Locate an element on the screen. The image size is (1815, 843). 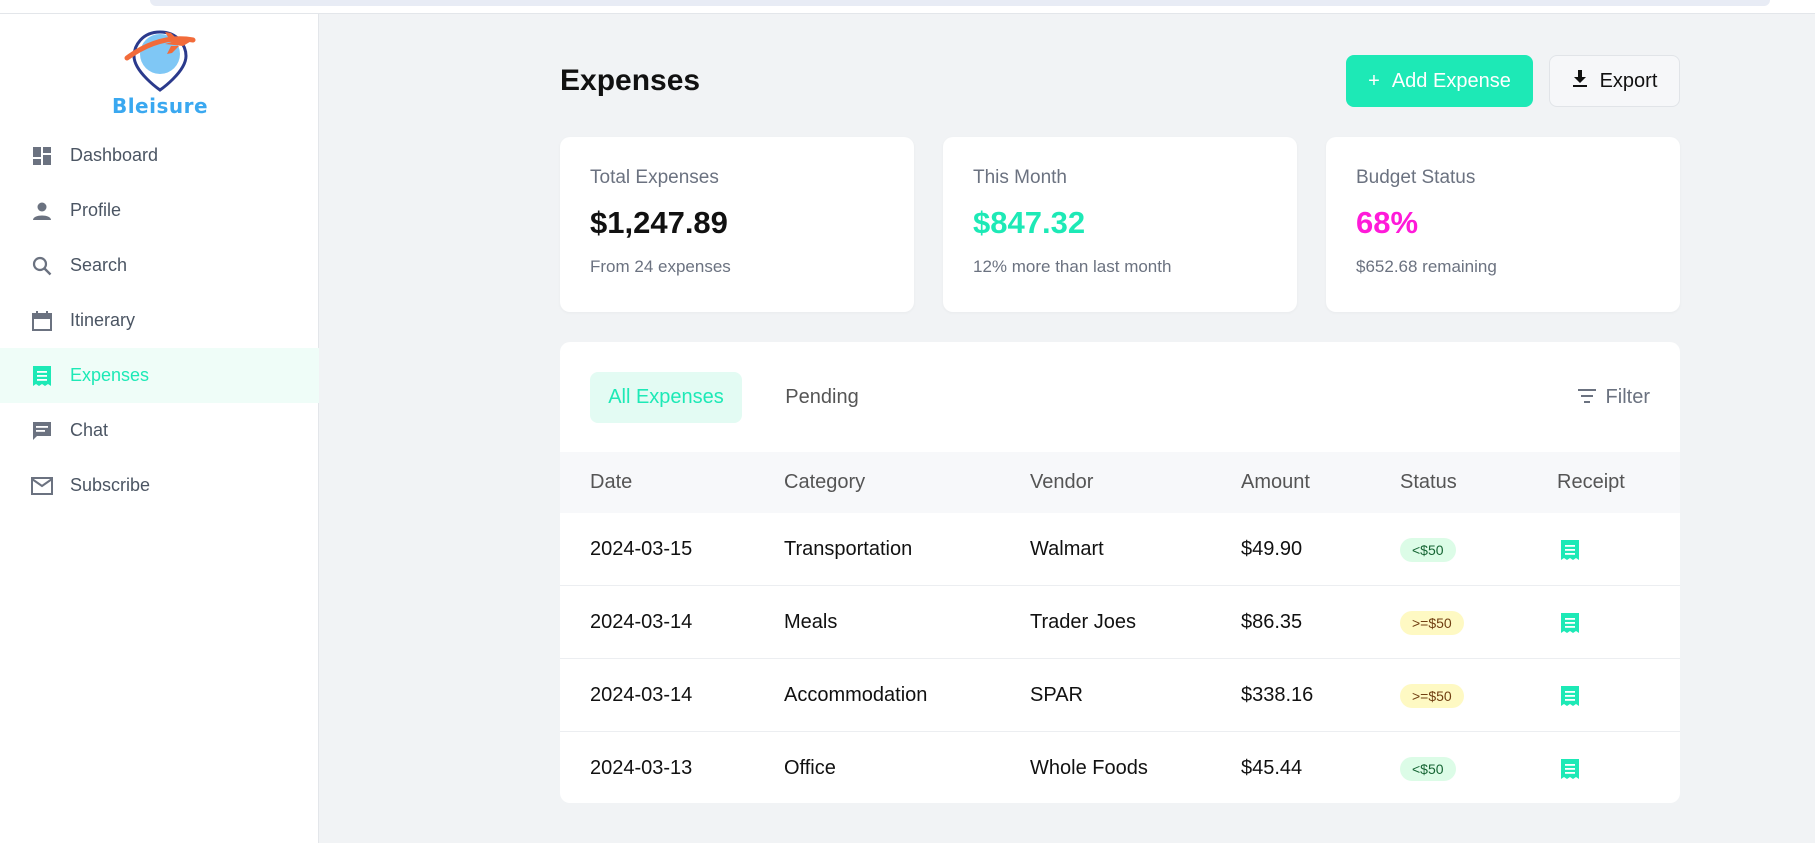
app-logo: Bleisure is located at coordinates (160, 71).